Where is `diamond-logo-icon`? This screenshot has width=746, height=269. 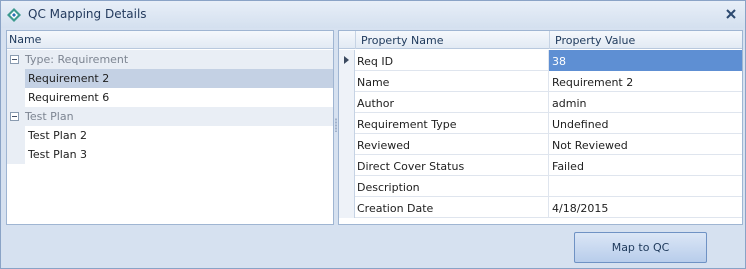
diamond-logo-icon is located at coordinates (14, 15).